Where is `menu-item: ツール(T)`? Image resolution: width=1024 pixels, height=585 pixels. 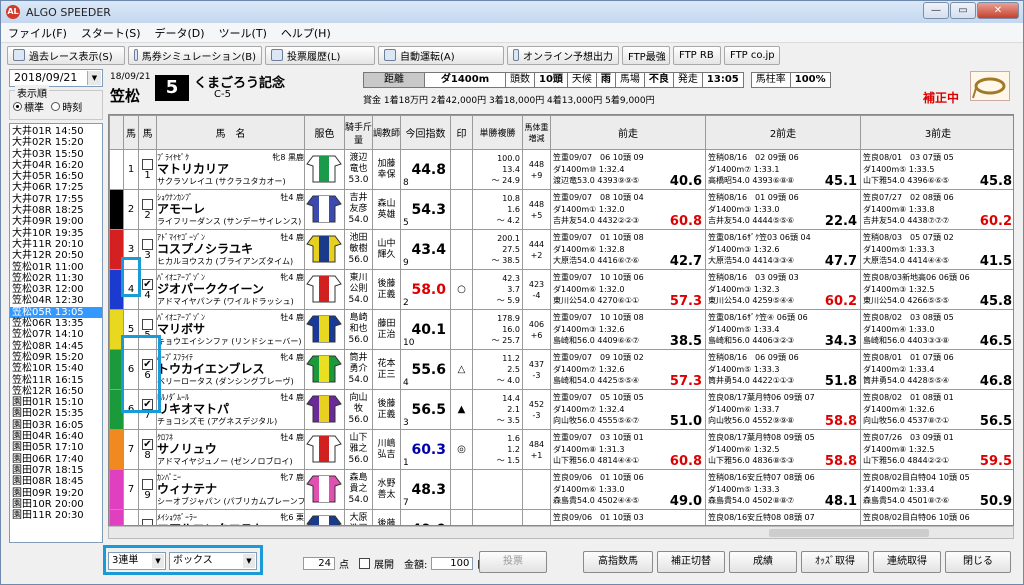
menu-item: ツール(T) is located at coordinates (243, 33).